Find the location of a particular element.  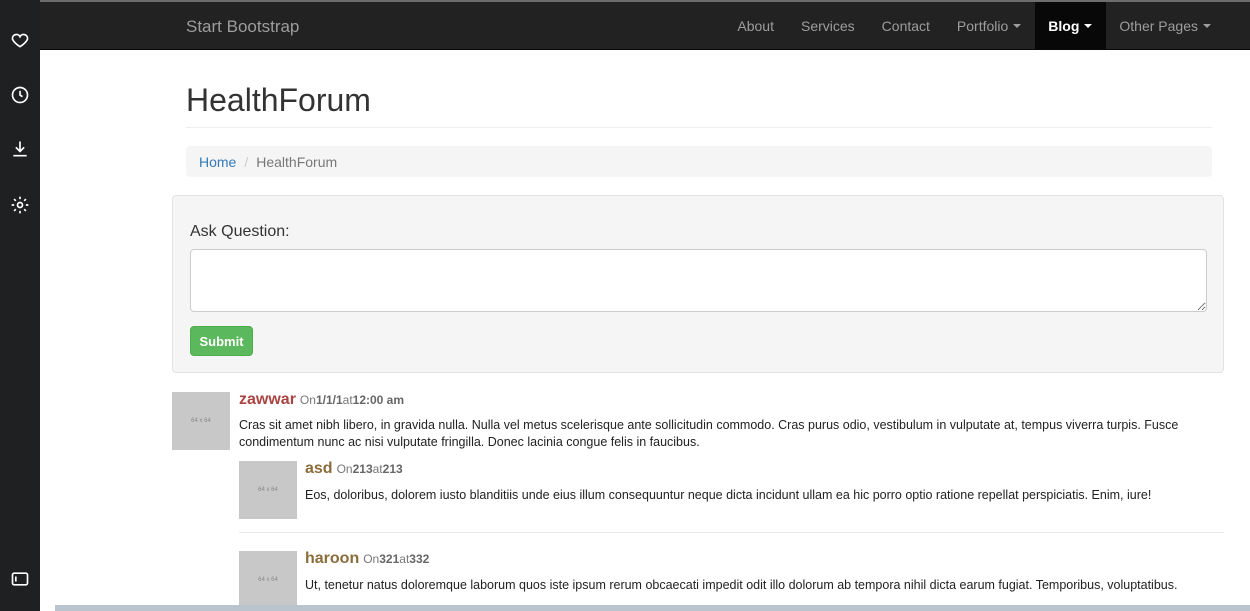

nav-other-pages: Other Pages is located at coordinates (1178, 25).